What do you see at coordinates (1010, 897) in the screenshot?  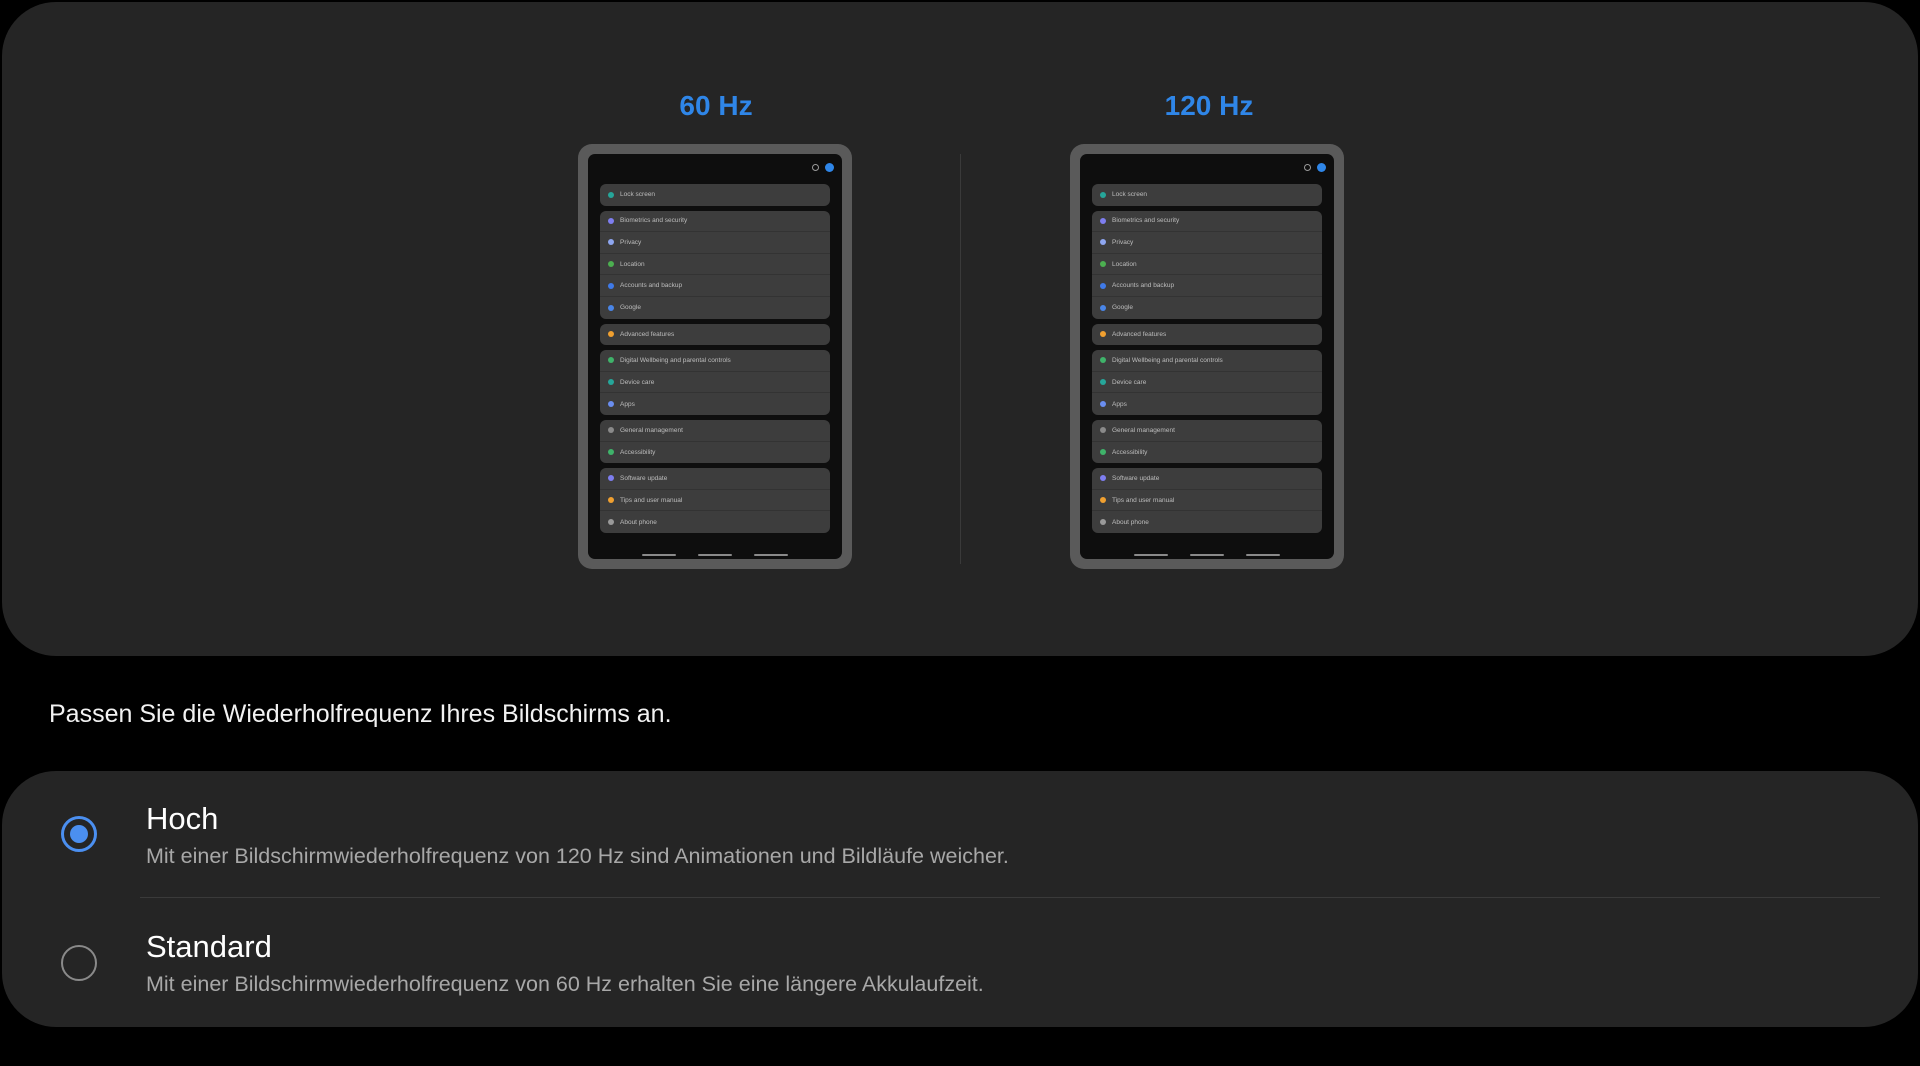 I see `option-divider` at bounding box center [1010, 897].